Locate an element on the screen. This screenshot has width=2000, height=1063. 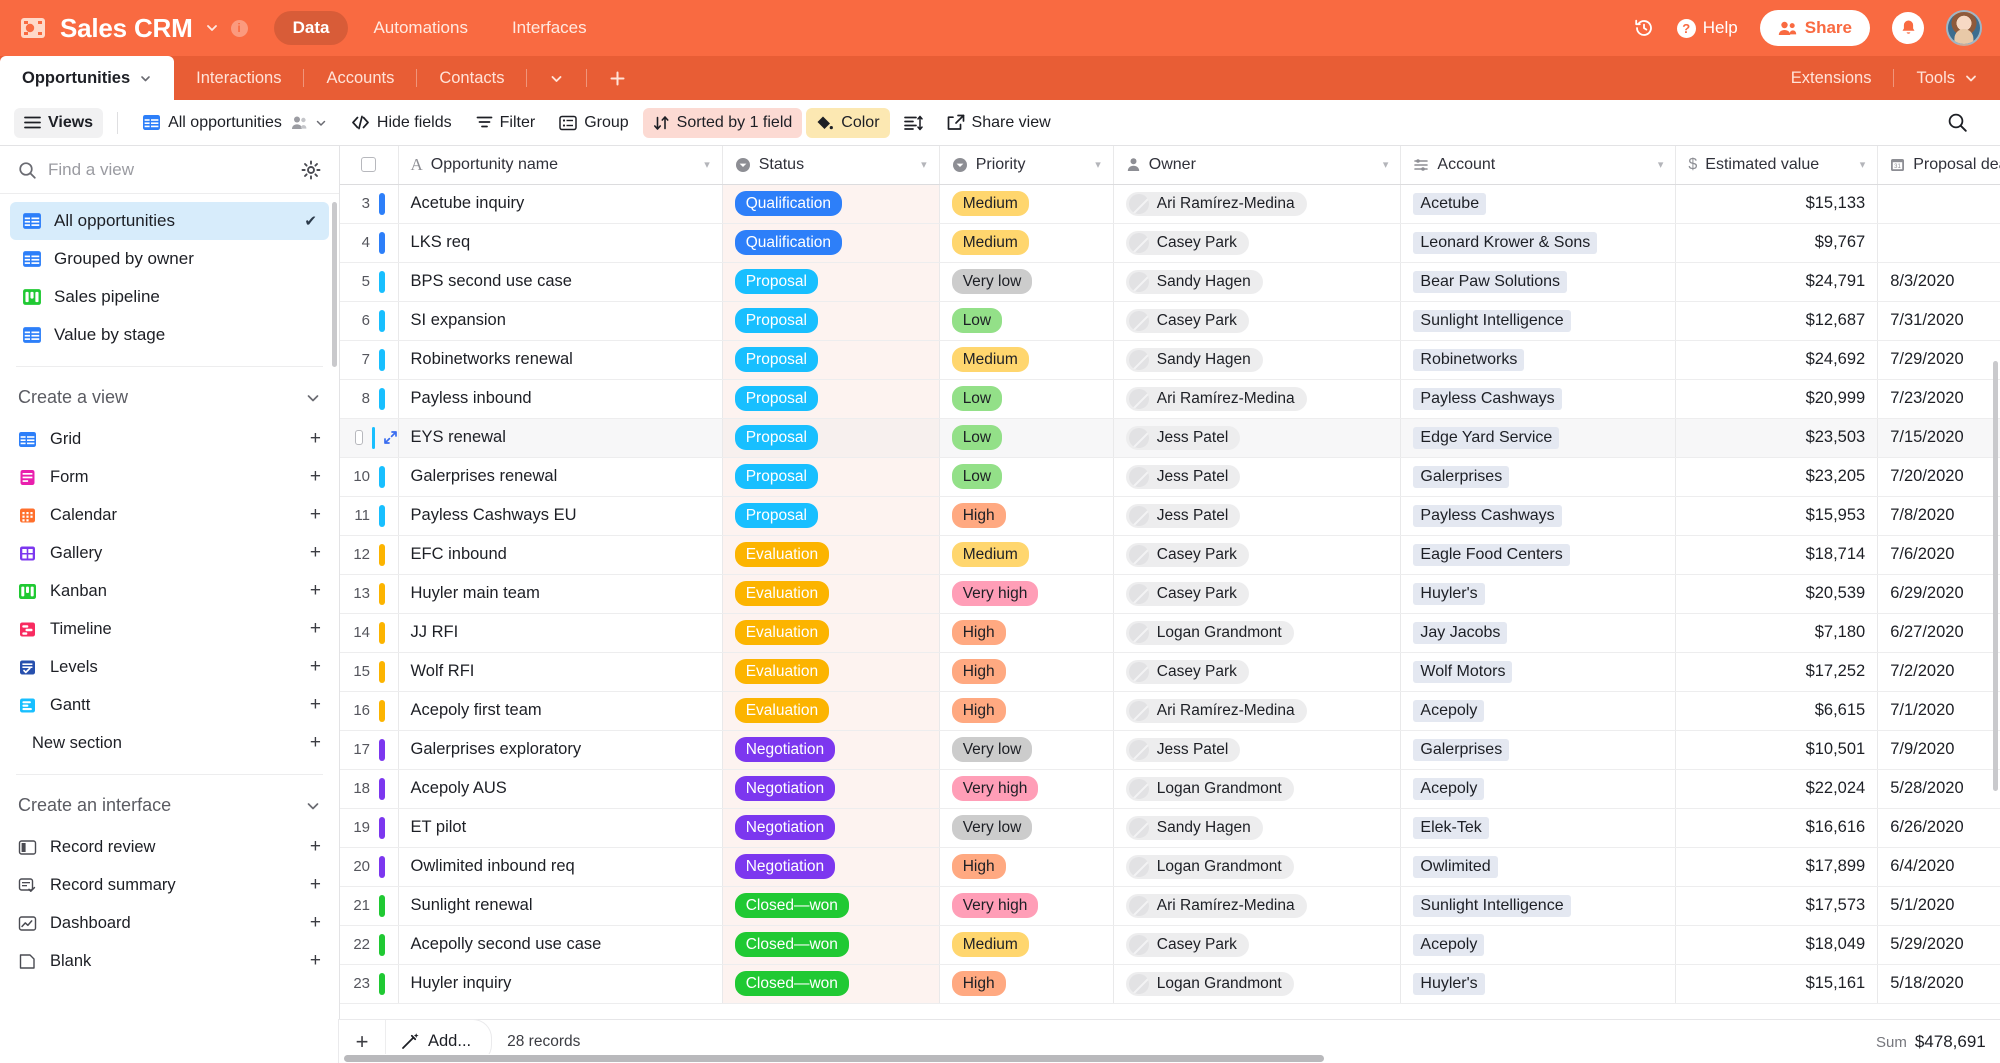
cell-estimated-value: $17,573 is located at coordinates (1777, 906).